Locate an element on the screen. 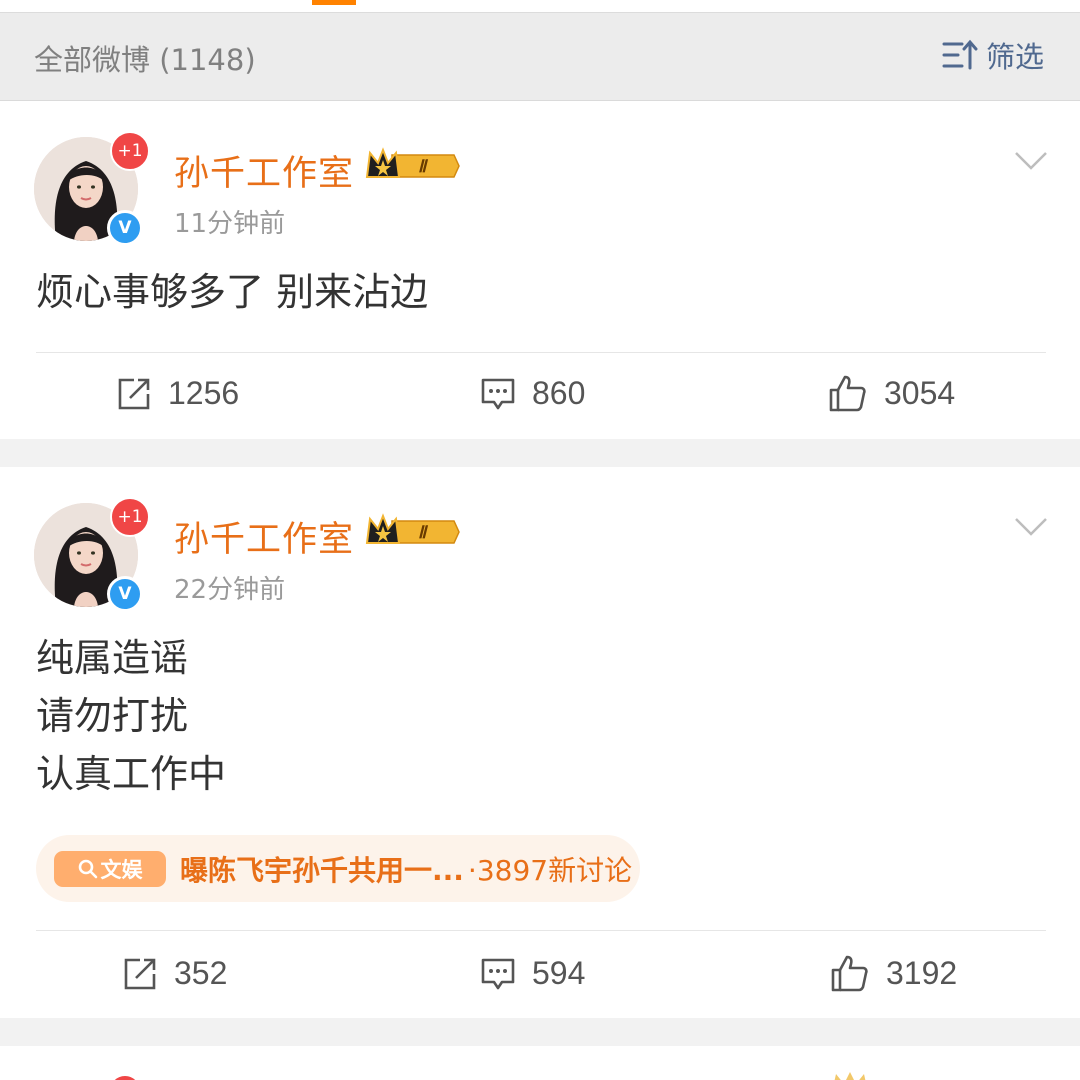 The width and height of the screenshot is (1080, 1080). post-content: 纯属造谣 请勿打扰 认真工作中 is located at coordinates (131, 716).